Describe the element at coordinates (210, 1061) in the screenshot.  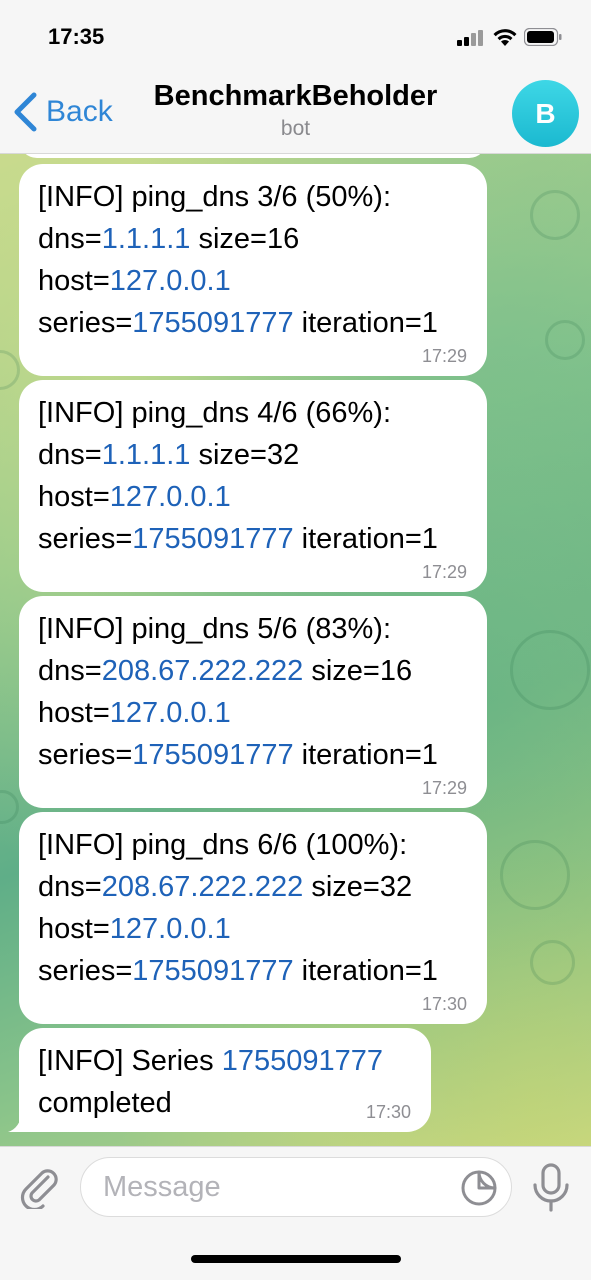
I see `message-line: [INFO] Series 1755091777` at that location.